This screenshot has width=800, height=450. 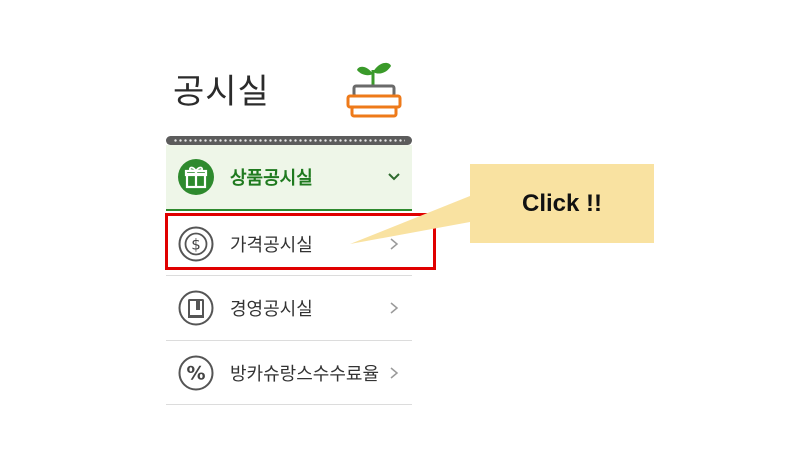 What do you see at coordinates (271, 178) in the screenshot?
I see `menu-item-label: 상품공시실` at bounding box center [271, 178].